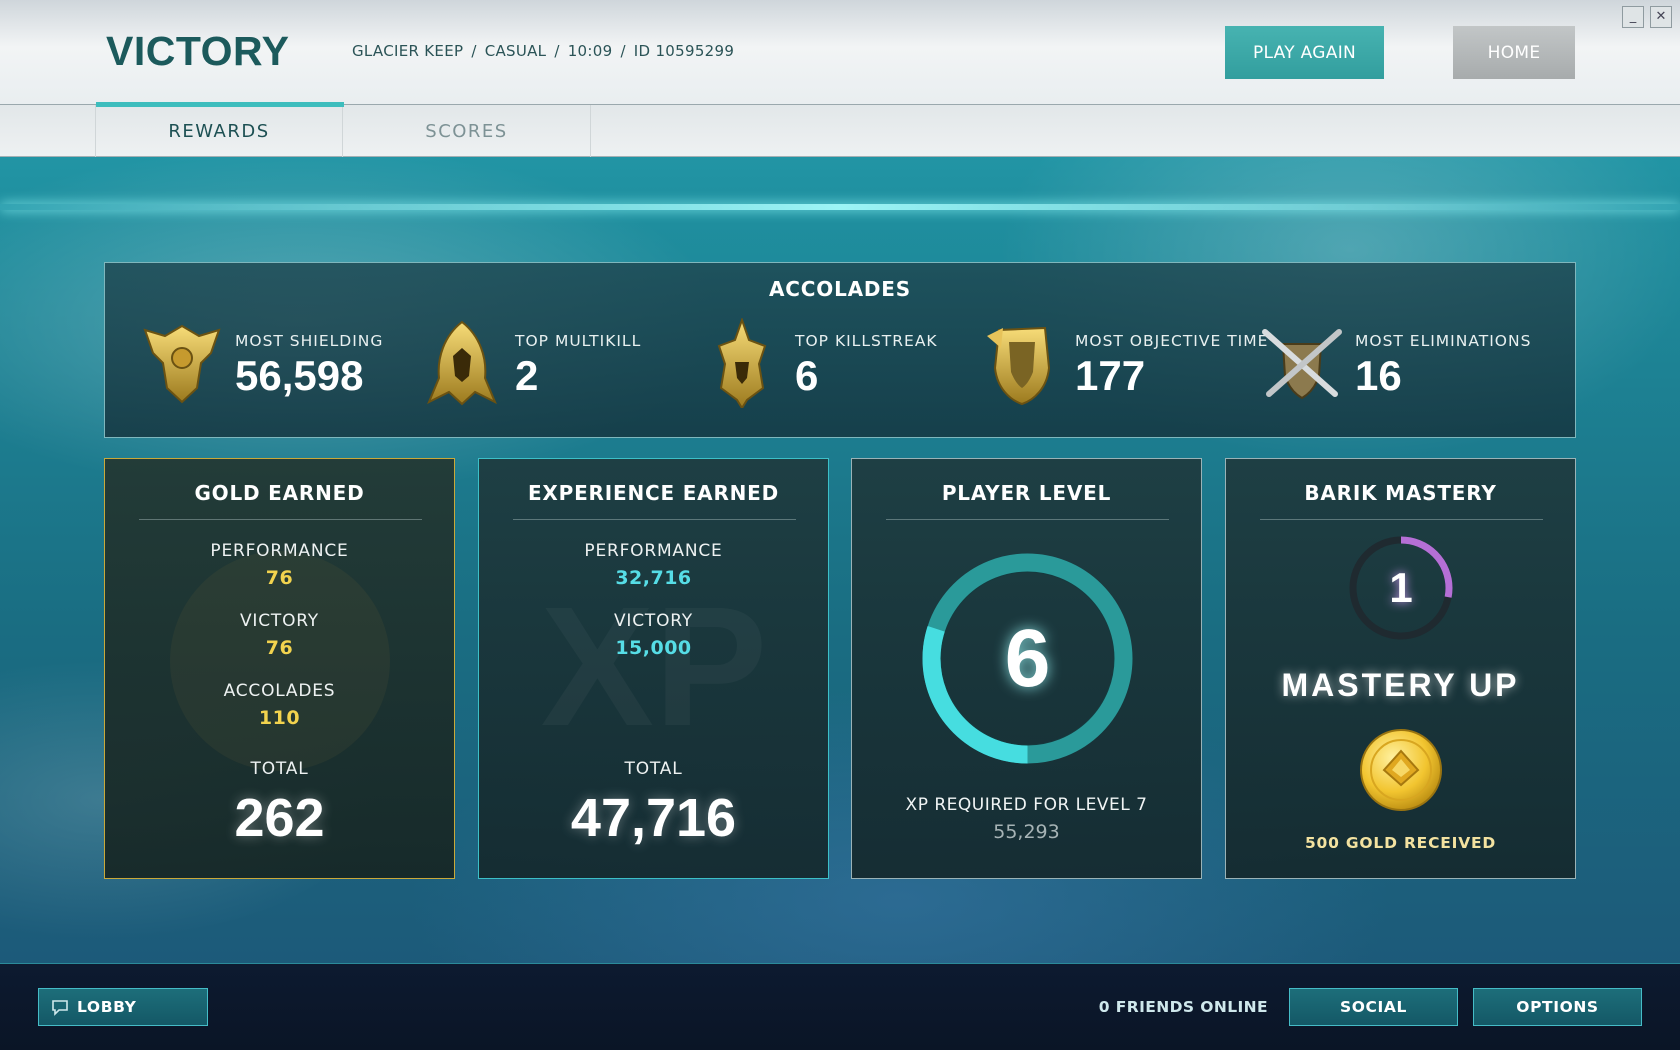  What do you see at coordinates (182, 364) in the screenshot?
I see `shield-crest-icon` at bounding box center [182, 364].